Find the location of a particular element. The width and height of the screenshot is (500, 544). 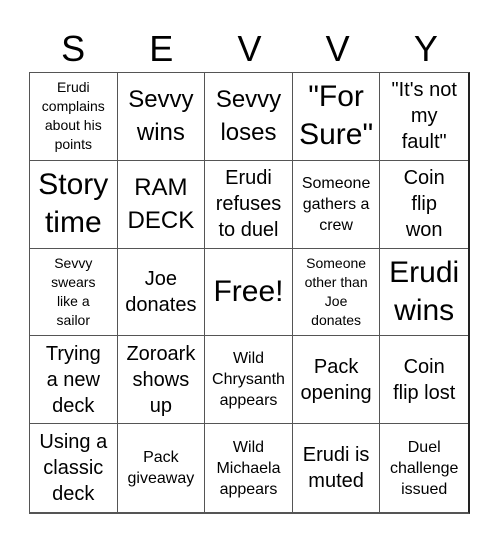

bingo-cell: Erudi is muted is located at coordinates (337, 468).